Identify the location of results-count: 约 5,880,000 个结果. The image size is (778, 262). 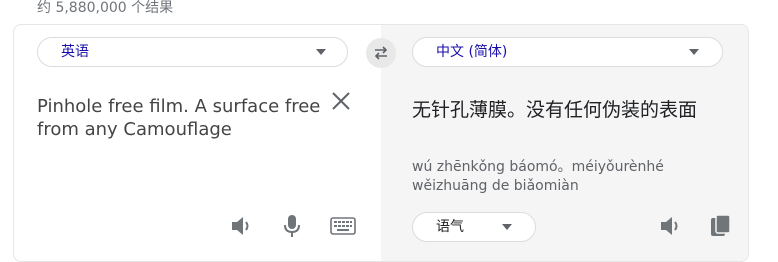
(105, 8).